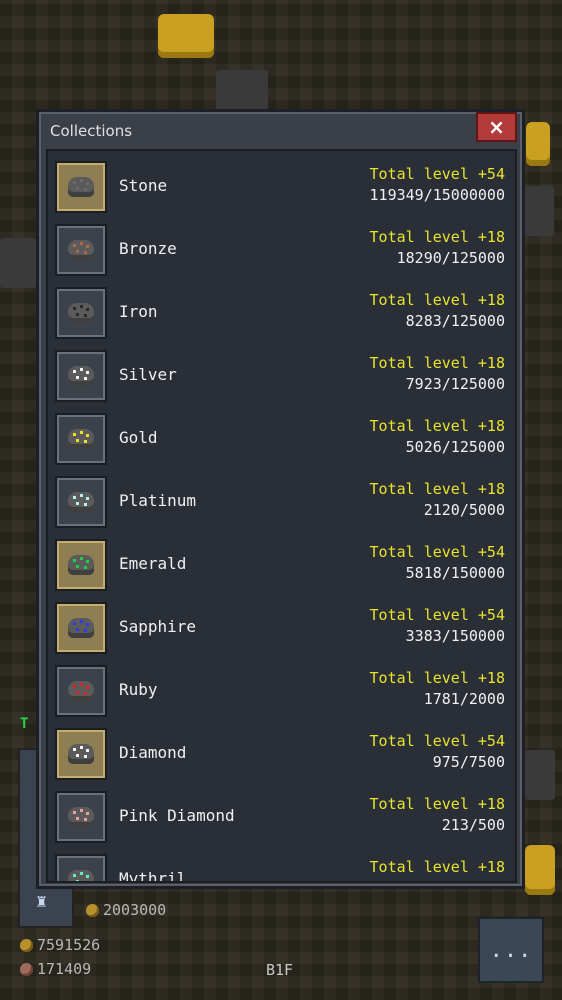 The width and height of the screenshot is (562, 1000). Describe the element at coordinates (91, 131) in the screenshot. I see `dialog-title: Collections` at that location.